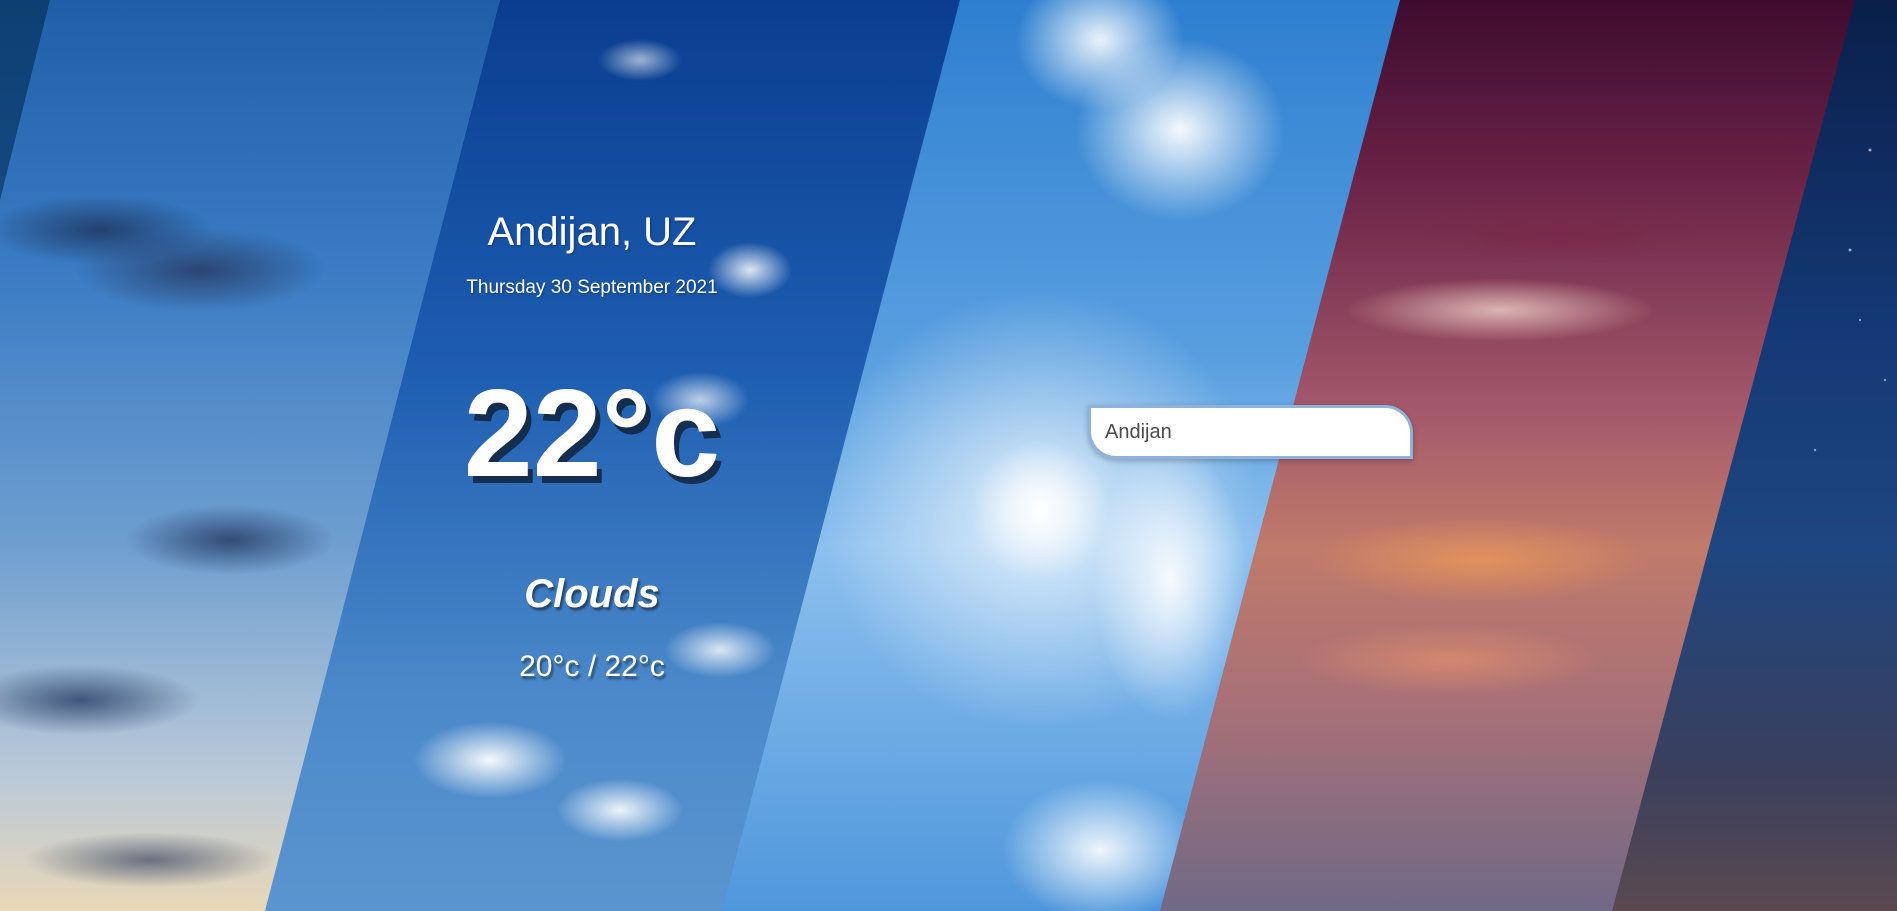  Describe the element at coordinates (592, 434) in the screenshot. I see `current-temperature: 22°c` at that location.